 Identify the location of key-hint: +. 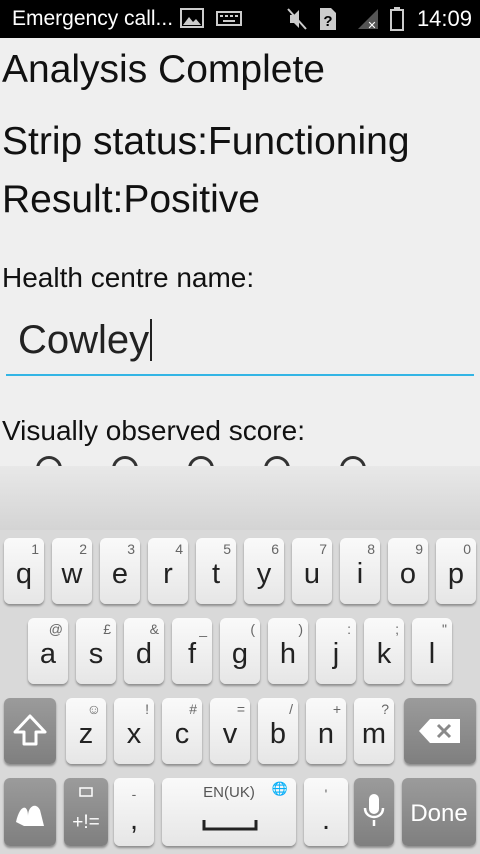
(336, 709).